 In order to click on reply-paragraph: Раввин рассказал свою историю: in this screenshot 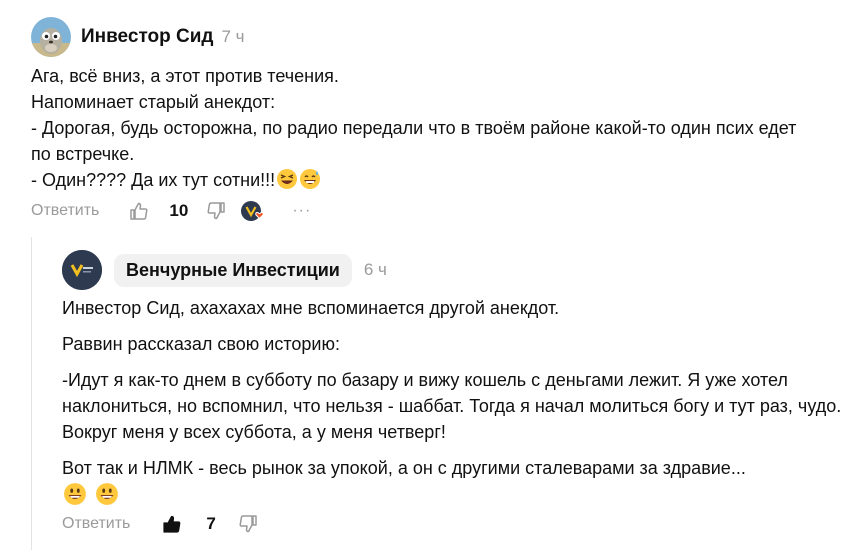, I will do `click(201, 344)`.